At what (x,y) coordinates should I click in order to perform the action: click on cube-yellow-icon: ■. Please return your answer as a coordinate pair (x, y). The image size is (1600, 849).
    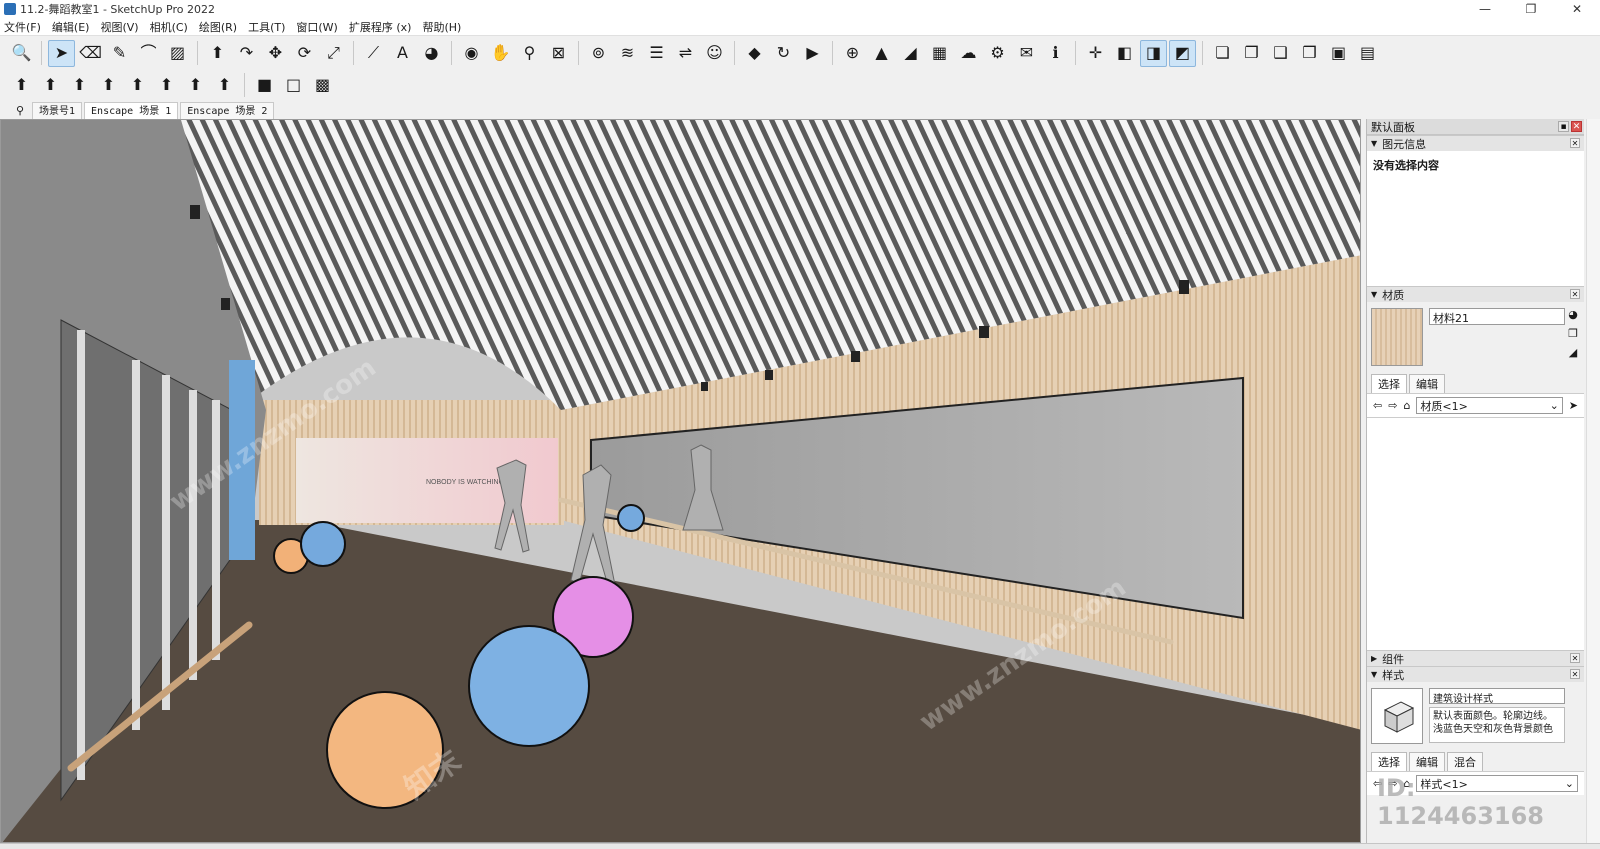
    Looking at the image, I should click on (264, 85).